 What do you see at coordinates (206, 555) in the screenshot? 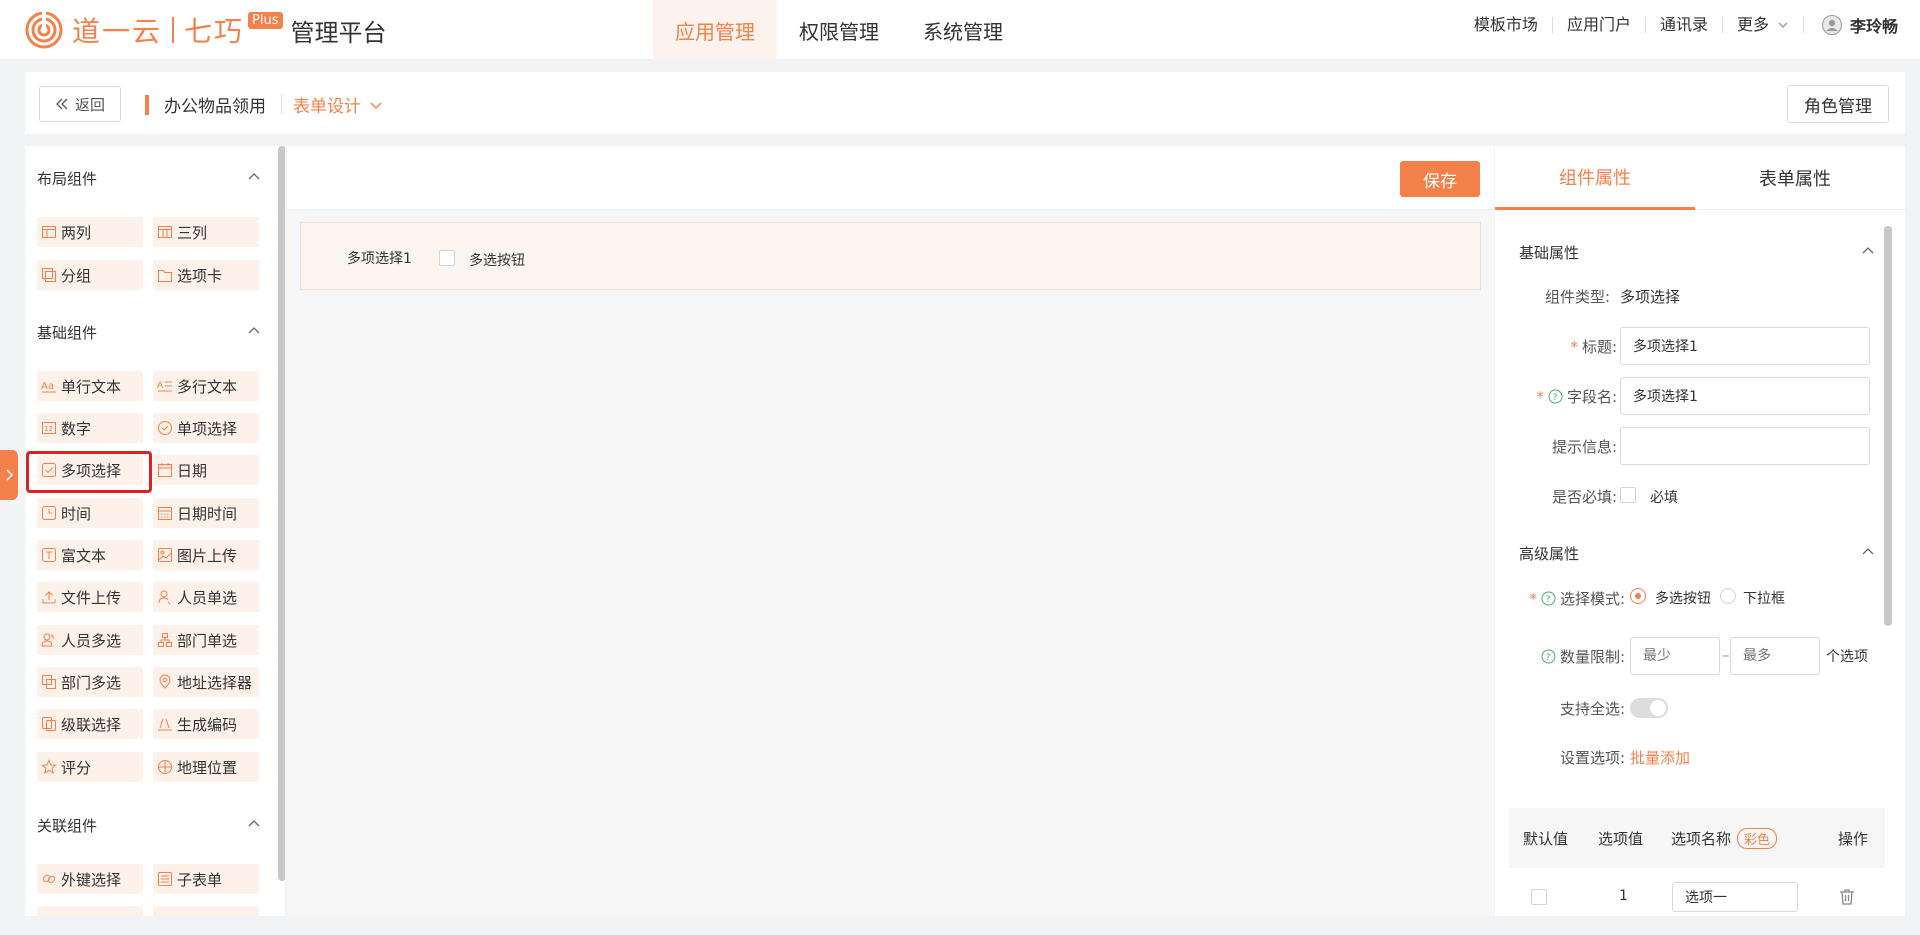
I see `palette-item-image-upload: 图片上传` at bounding box center [206, 555].